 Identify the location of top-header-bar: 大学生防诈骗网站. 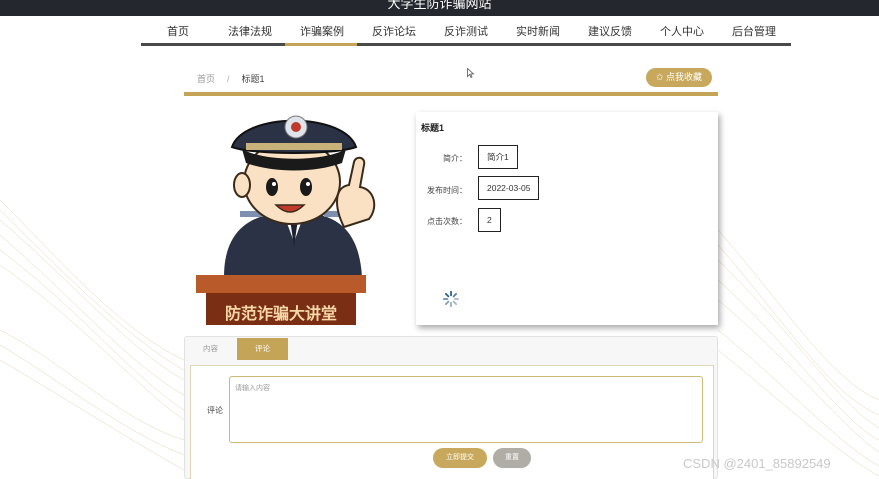
(439, 8).